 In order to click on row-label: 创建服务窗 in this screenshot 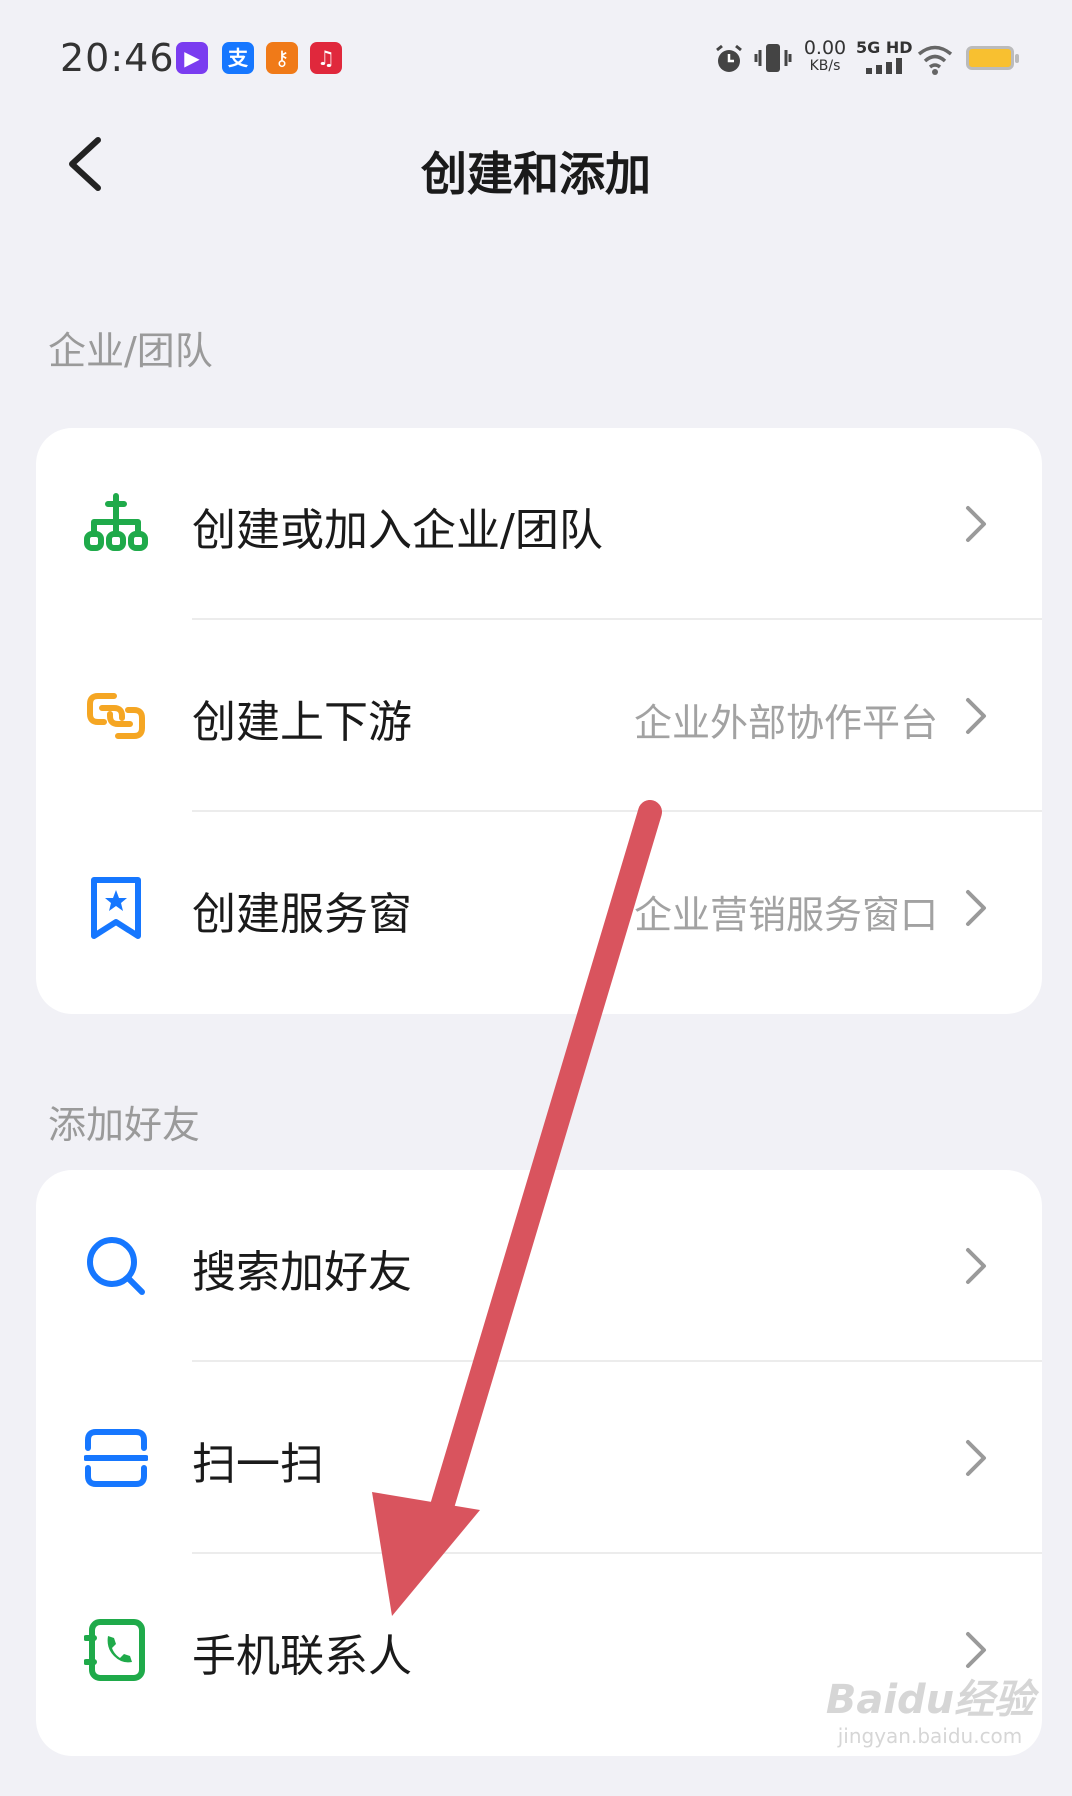, I will do `click(302, 914)`.